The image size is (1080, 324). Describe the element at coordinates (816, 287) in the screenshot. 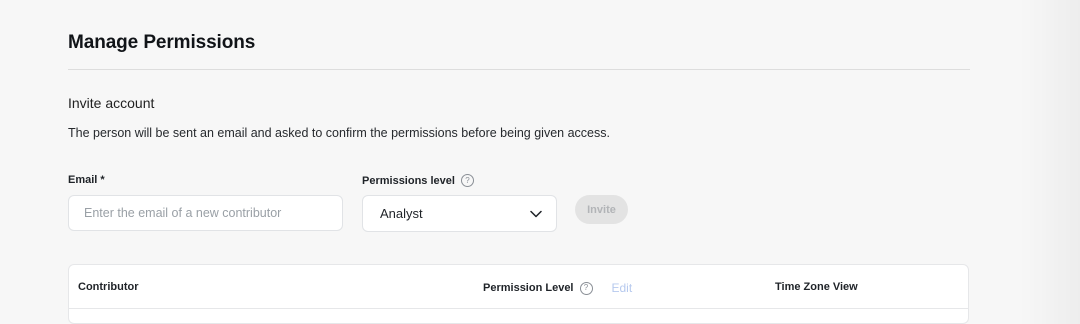

I see `column-header-time-zone-view: Time Zone View` at that location.